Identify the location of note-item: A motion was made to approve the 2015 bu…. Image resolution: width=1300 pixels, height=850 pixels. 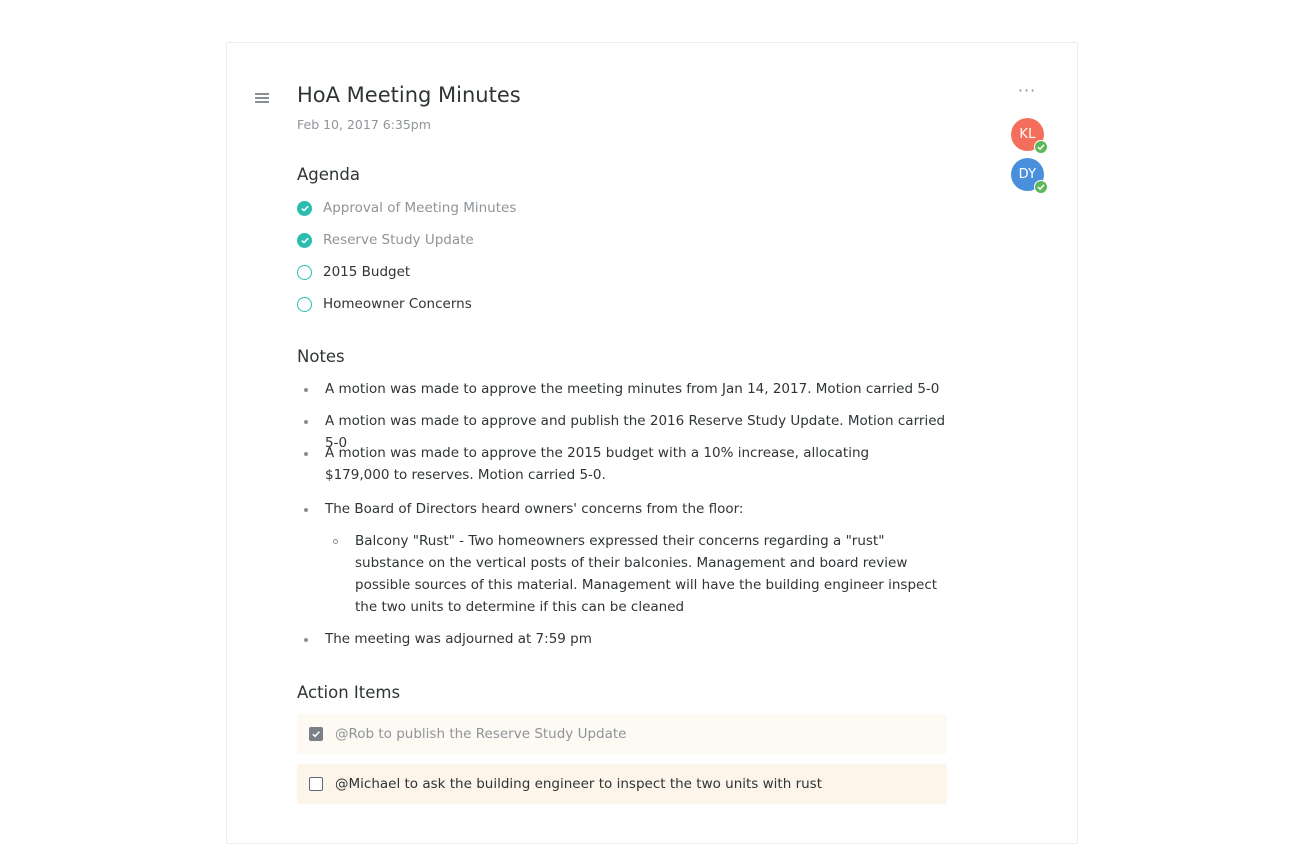
(625, 464).